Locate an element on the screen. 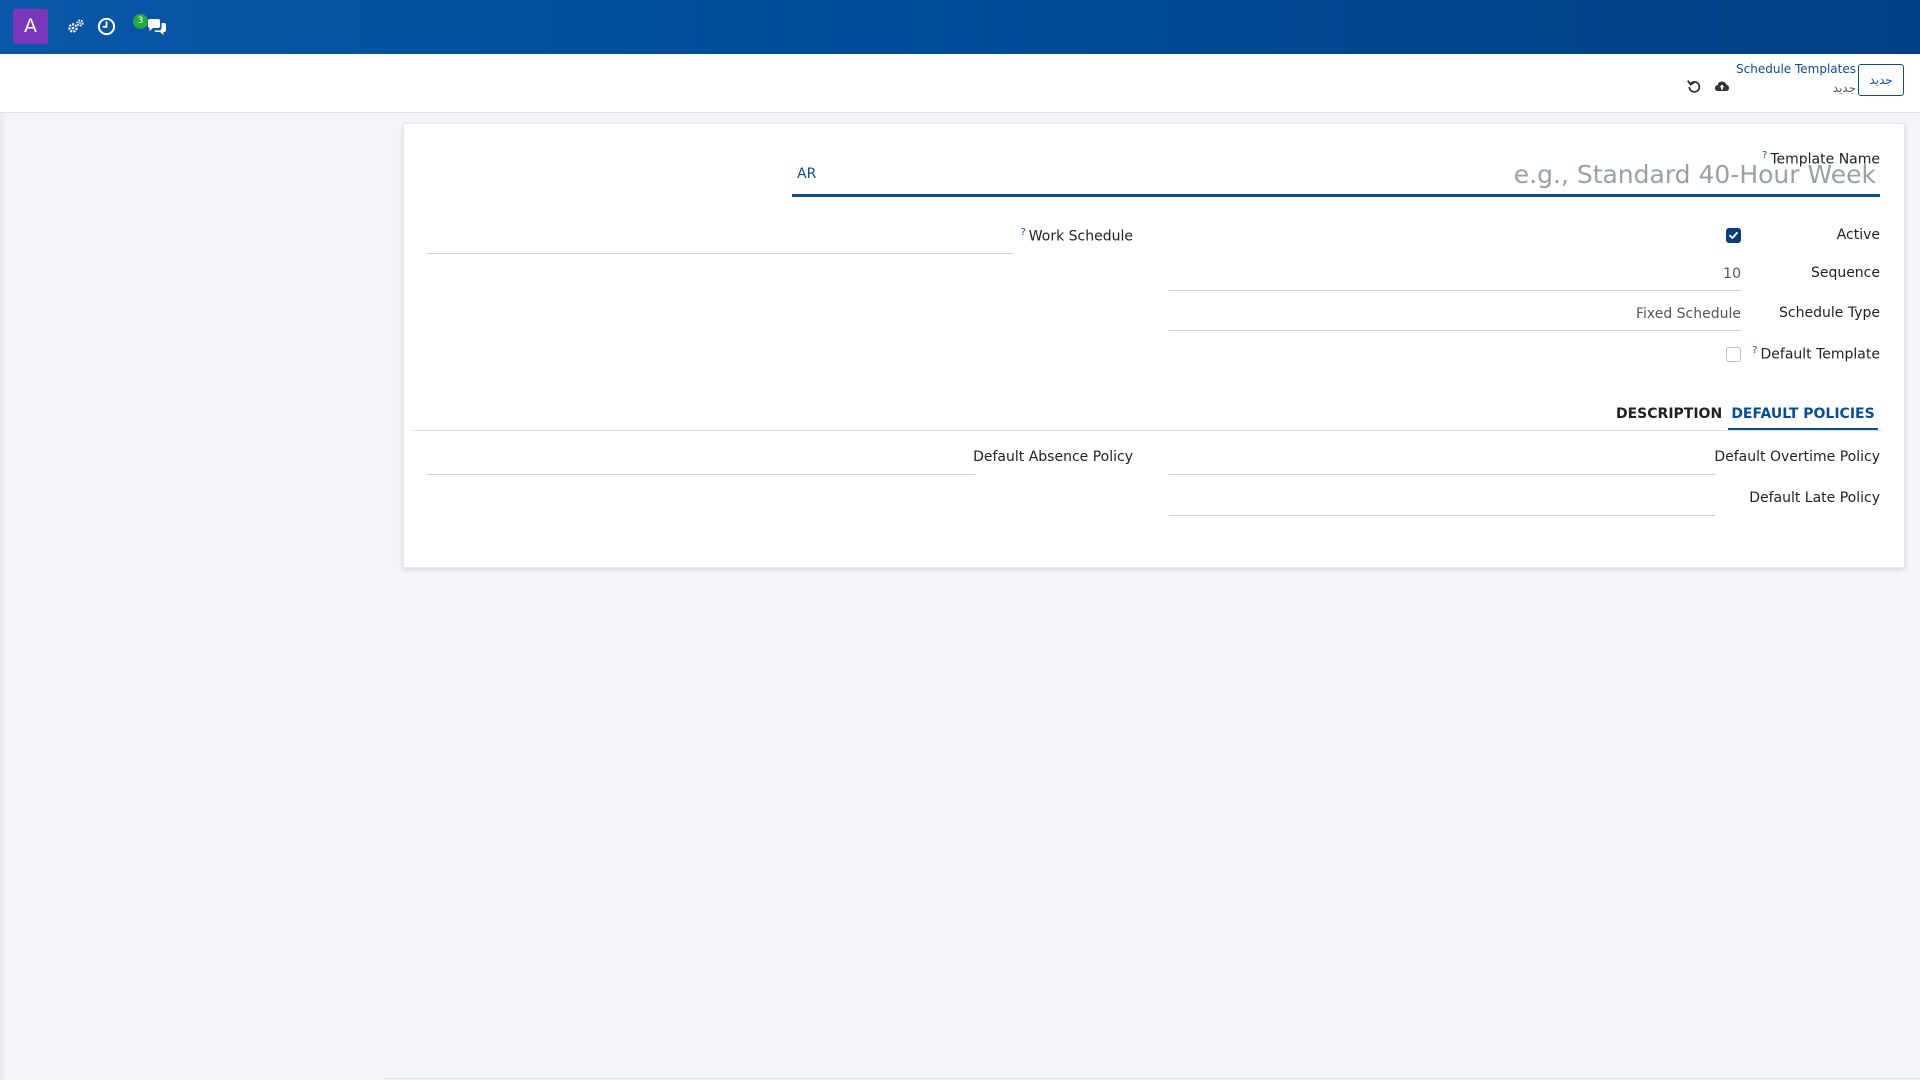 The width and height of the screenshot is (1920, 1080). overtime-policy-field is located at coordinates (1442, 474).